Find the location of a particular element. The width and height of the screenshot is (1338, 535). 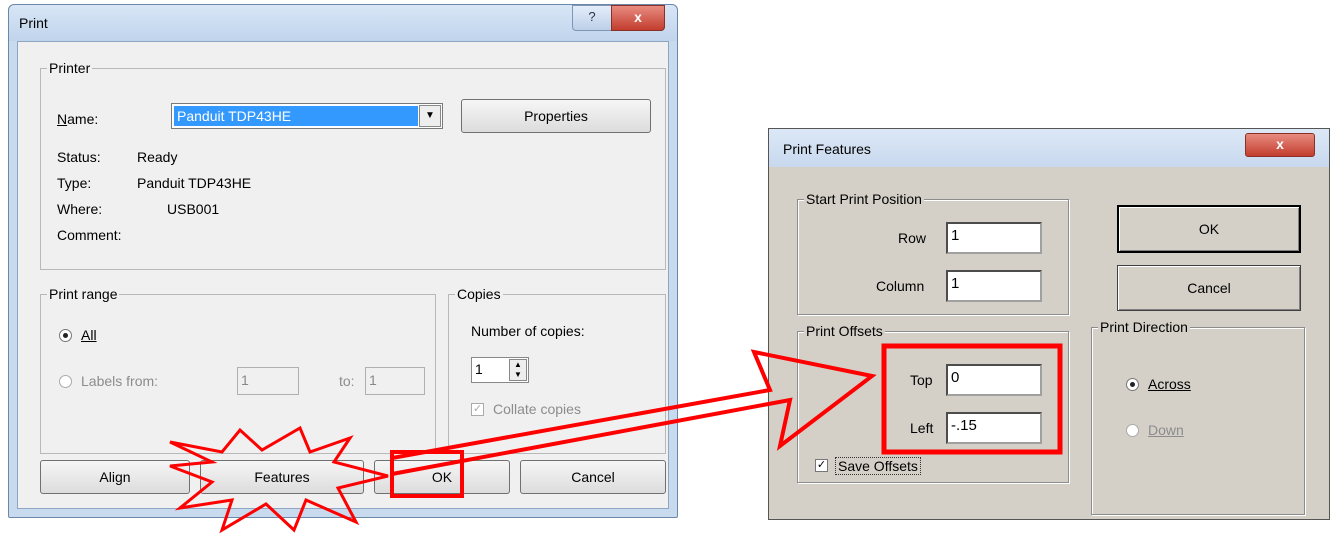

starburst-annotation is located at coordinates (279, 479).